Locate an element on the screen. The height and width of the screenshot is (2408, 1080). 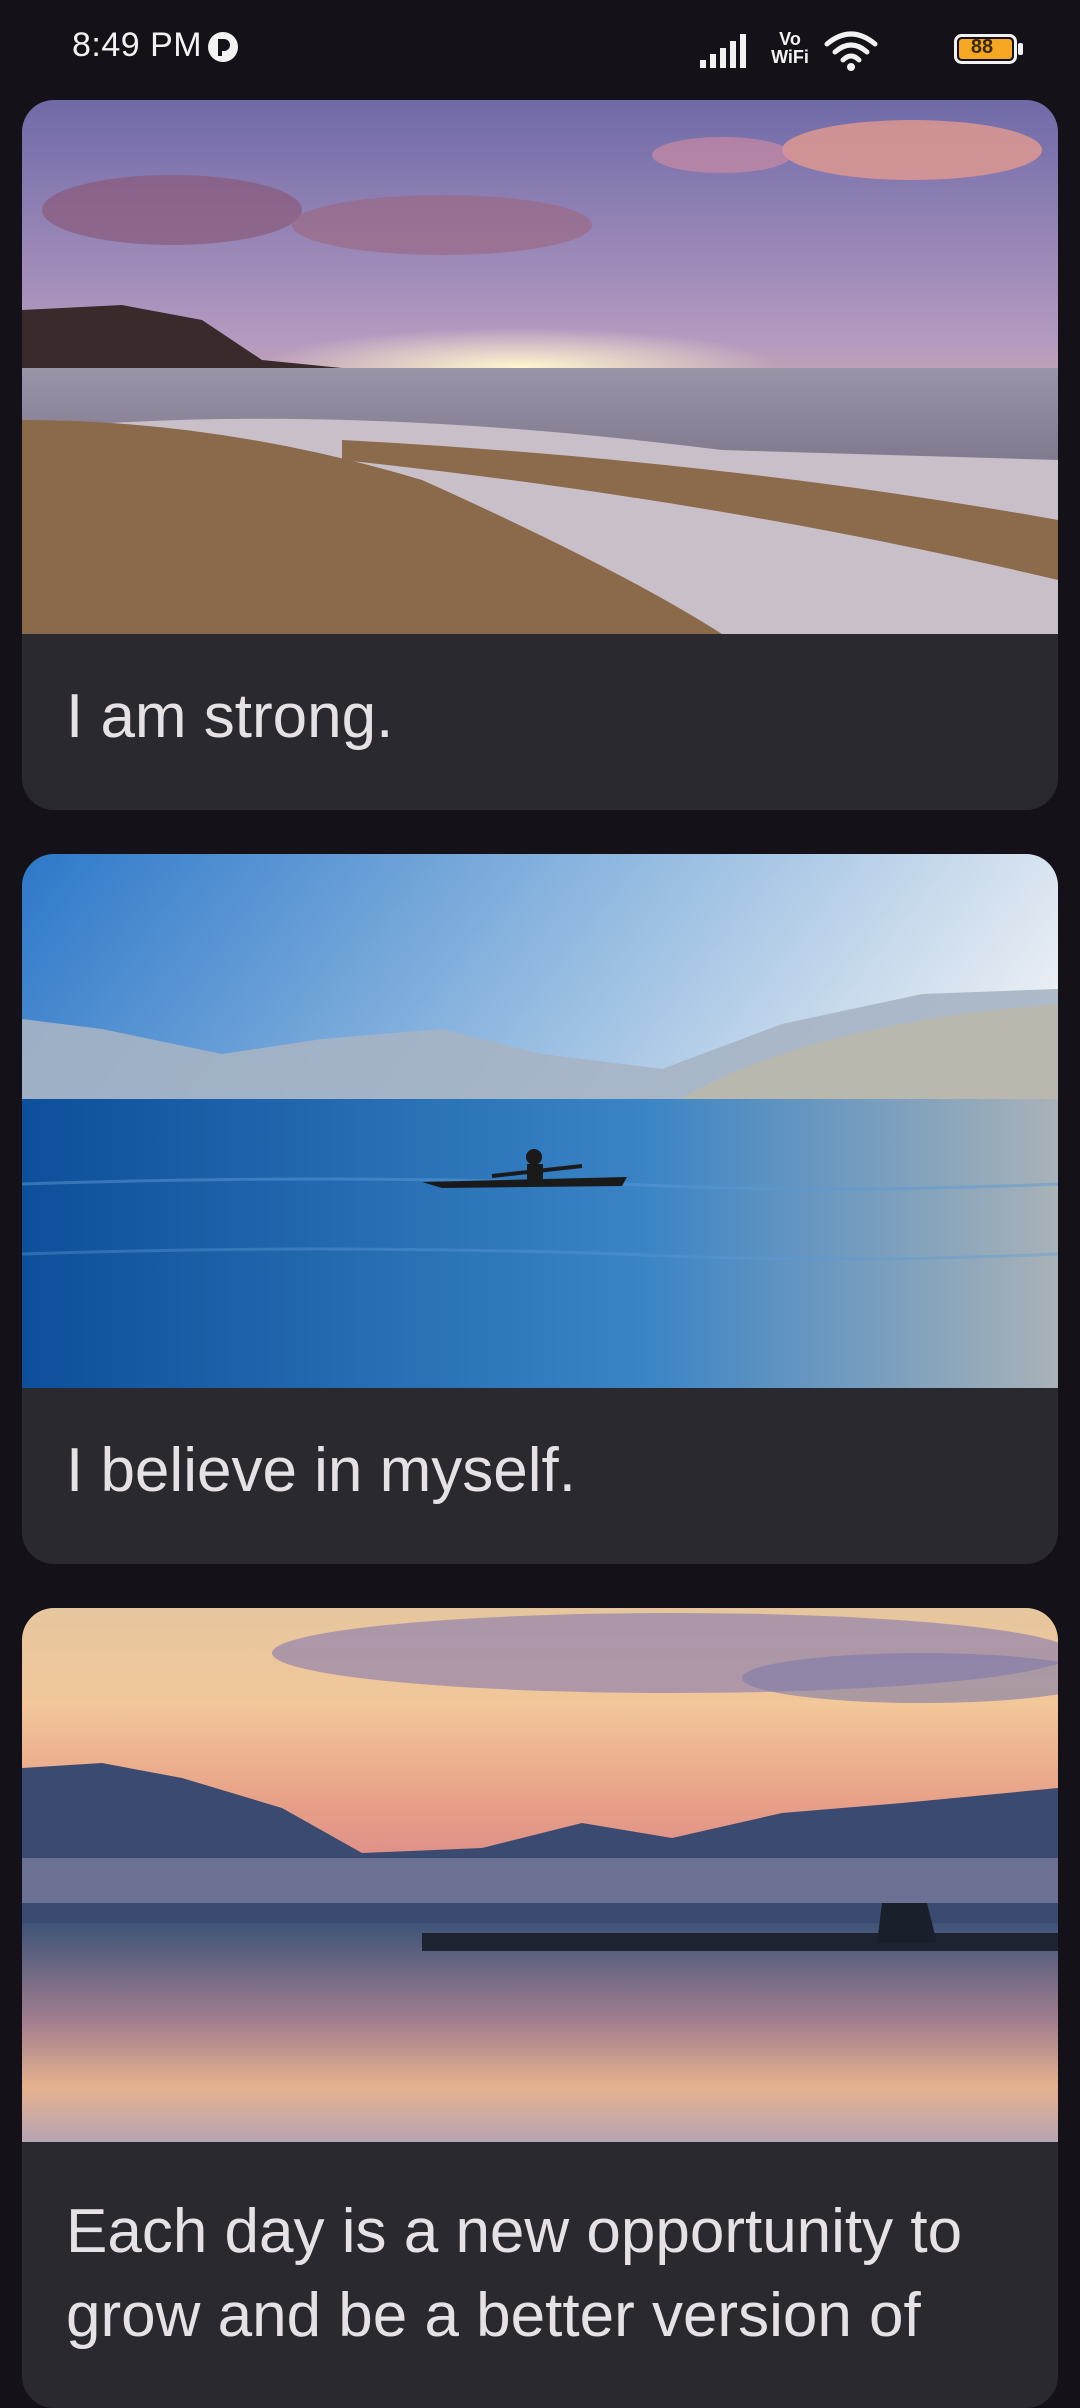
status-time: 8:49 PM is located at coordinates (137, 45).